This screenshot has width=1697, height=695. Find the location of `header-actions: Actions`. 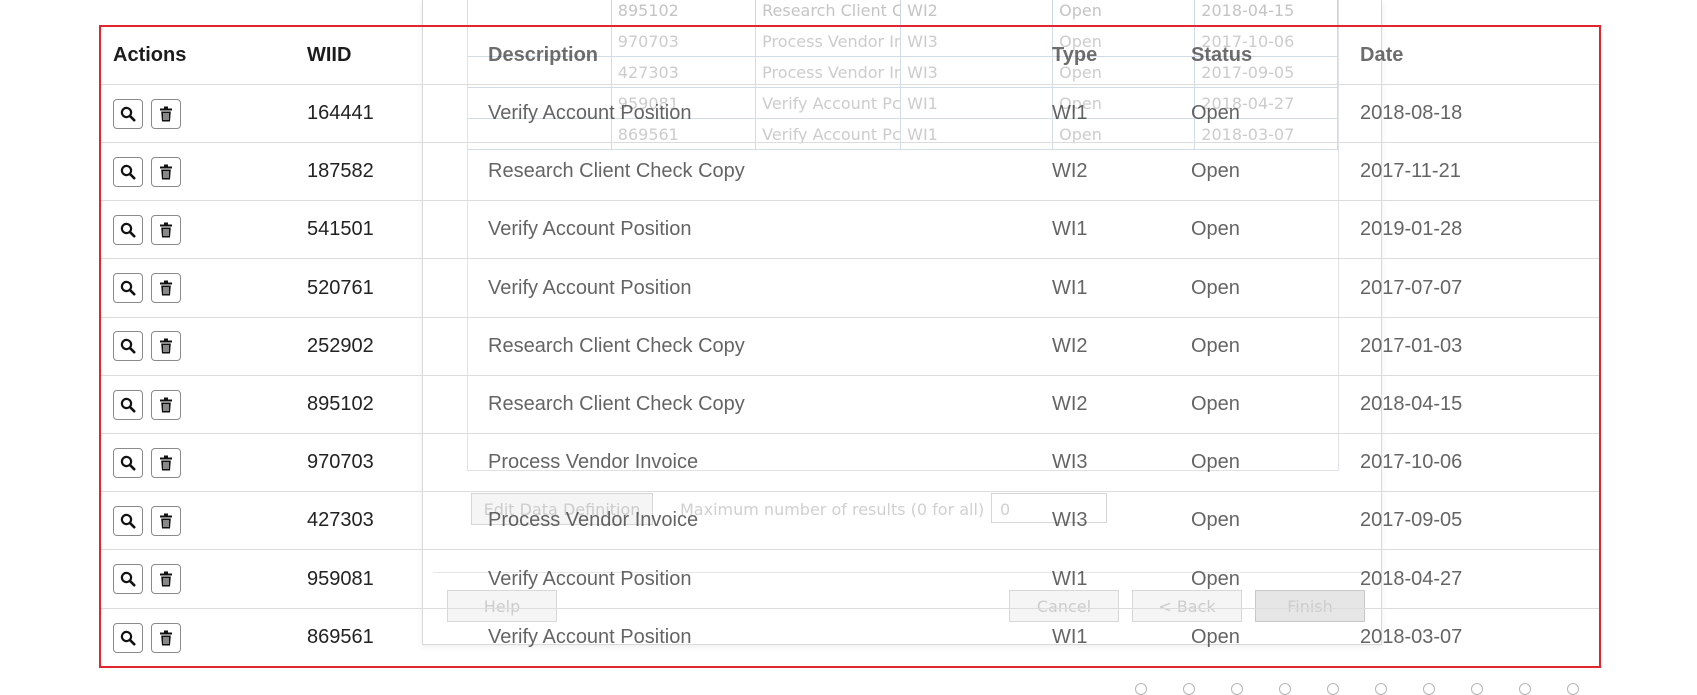

header-actions: Actions is located at coordinates (150, 55).